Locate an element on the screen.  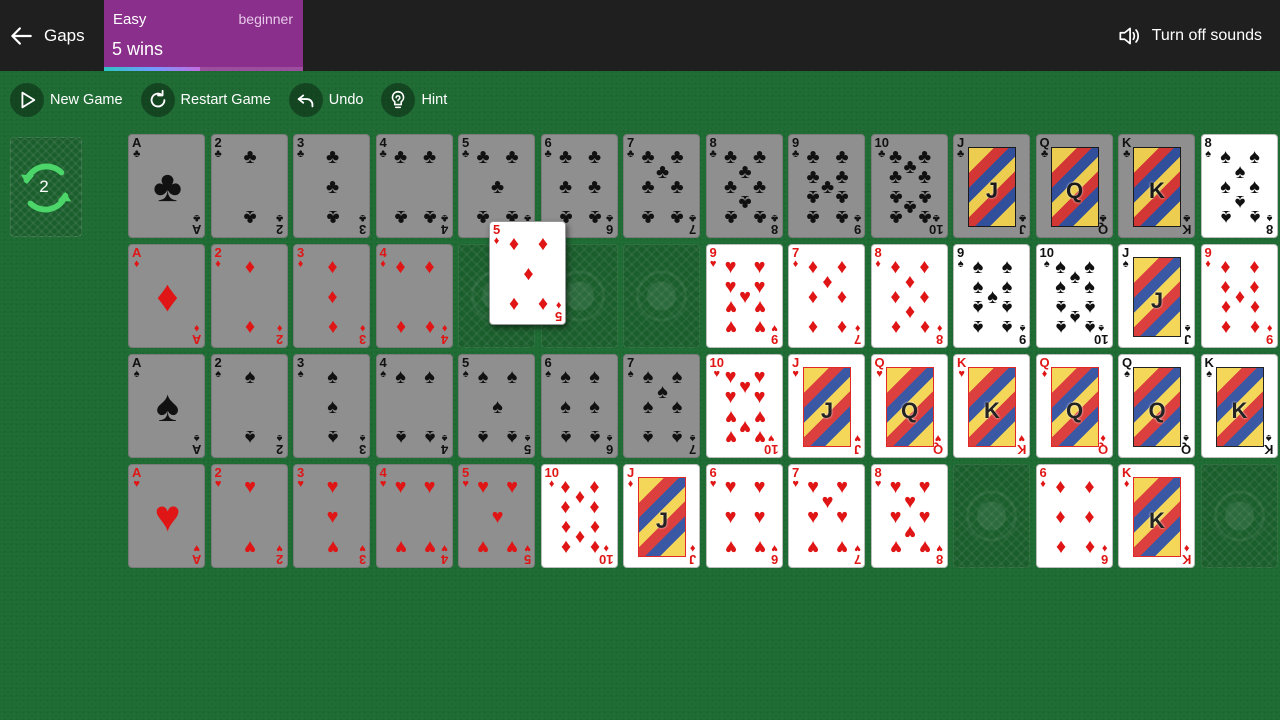
card-6-of-hearts: 6 ♥ 6 ♥ ♥ ♥ ♥ ♥ ♥ ♥ is located at coordinates (744, 516).